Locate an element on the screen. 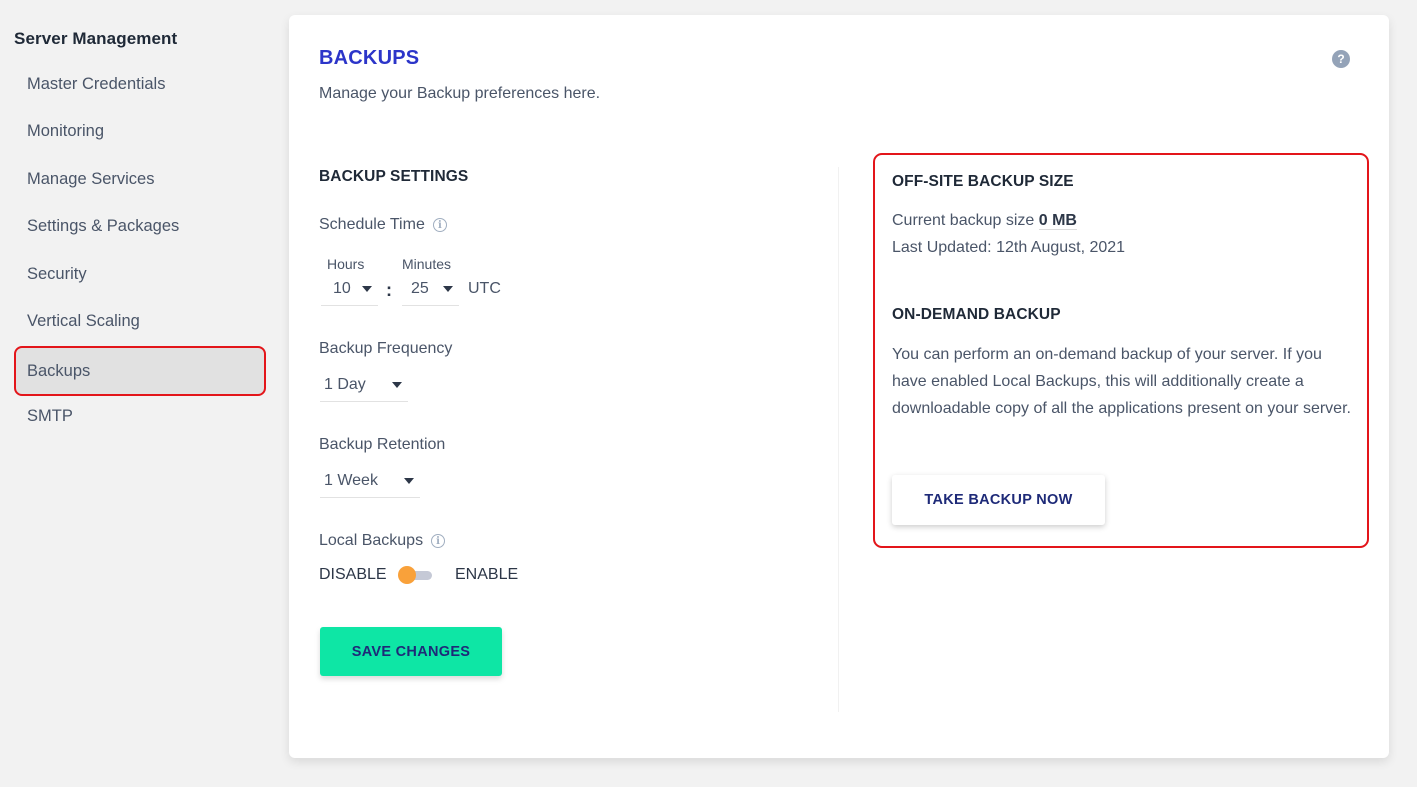 The image size is (1417, 787). enable-label: ENABLE is located at coordinates (487, 574).